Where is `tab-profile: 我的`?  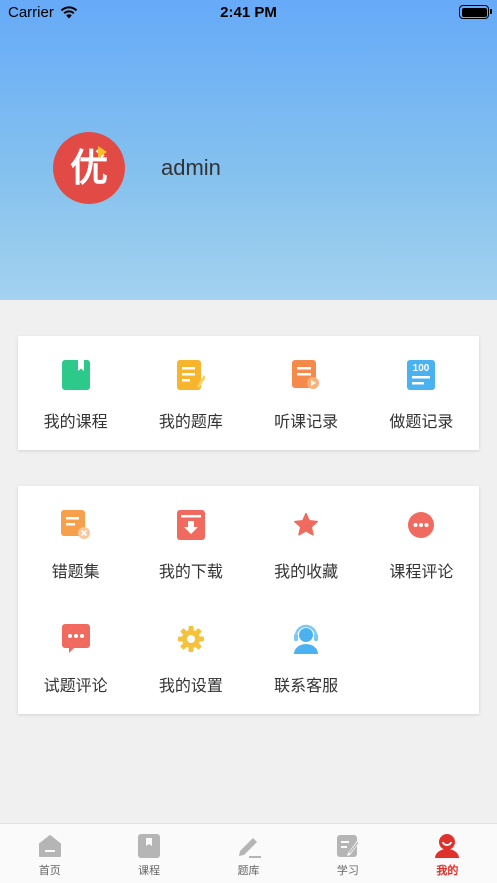 tab-profile: 我的 is located at coordinates (447, 853).